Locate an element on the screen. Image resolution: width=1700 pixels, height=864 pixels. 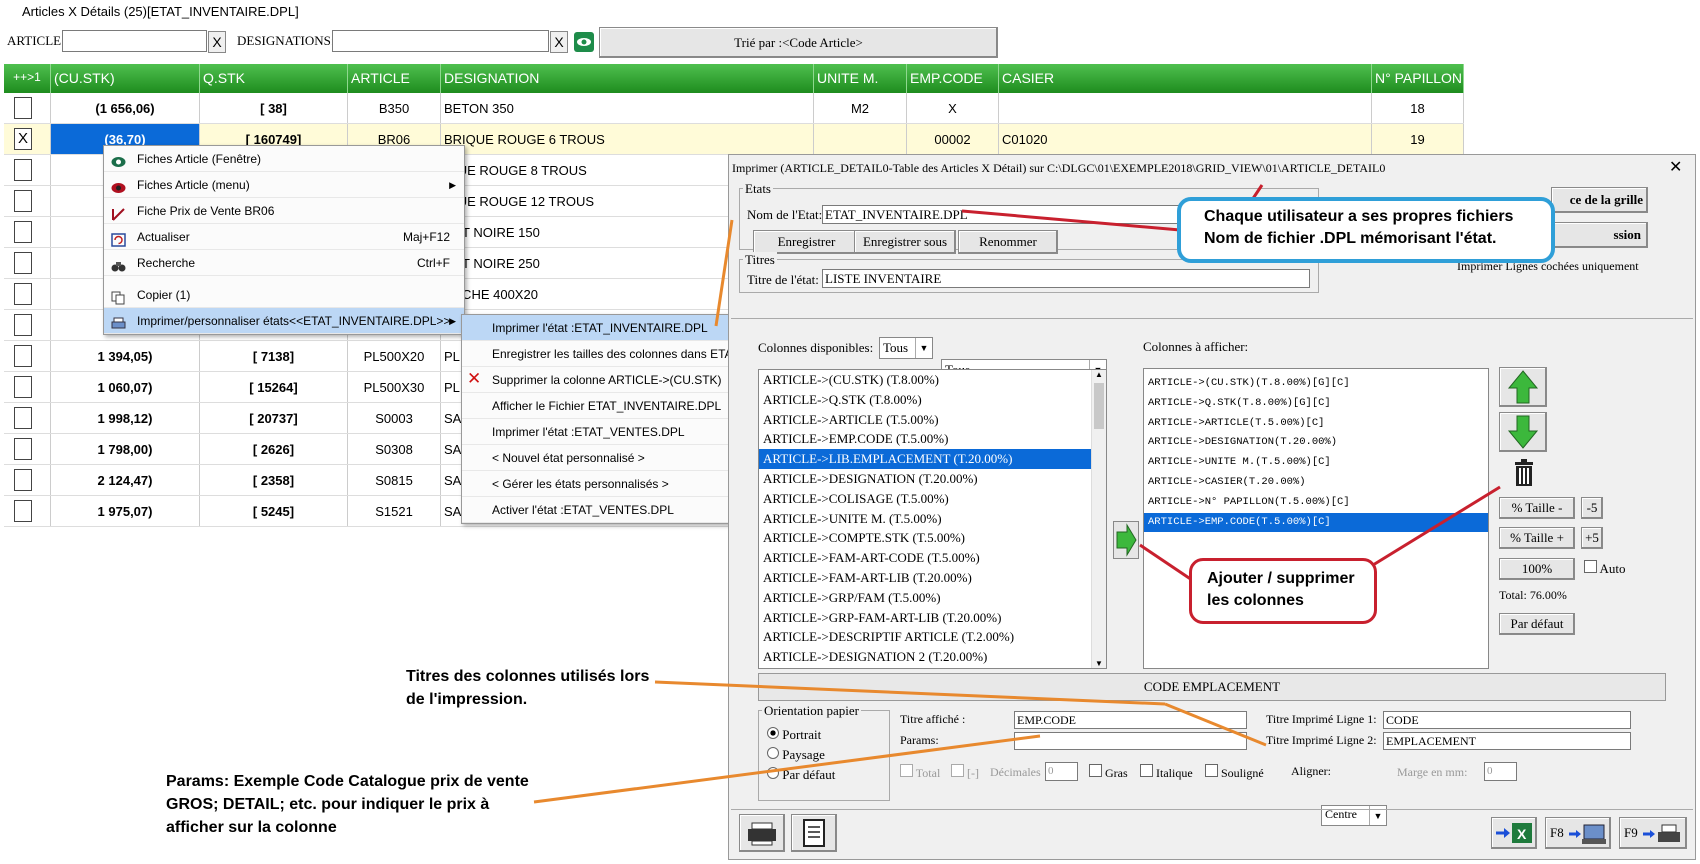
ligne1-input: CODE is located at coordinates (1507, 720).